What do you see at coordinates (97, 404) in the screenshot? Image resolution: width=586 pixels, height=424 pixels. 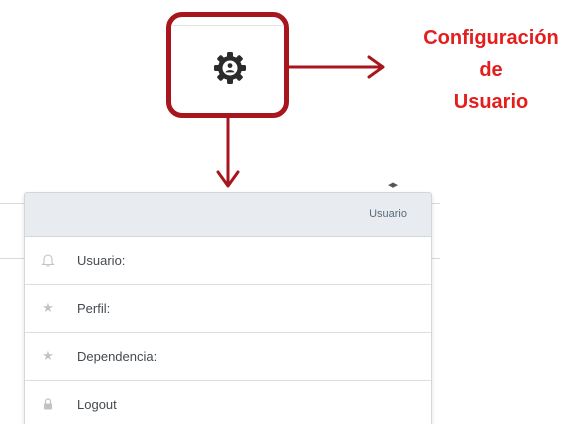 I see `menu-item-logout-label: Logout` at bounding box center [97, 404].